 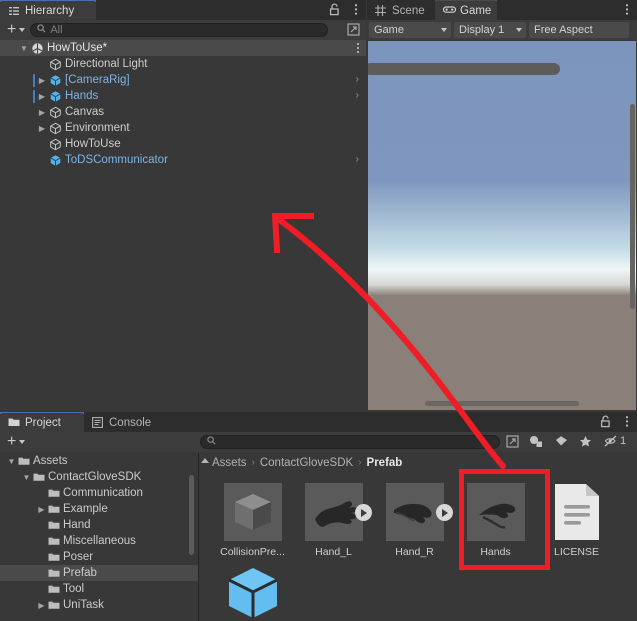 What do you see at coordinates (632, 206) in the screenshot?
I see `game-vertical-scrollbar` at bounding box center [632, 206].